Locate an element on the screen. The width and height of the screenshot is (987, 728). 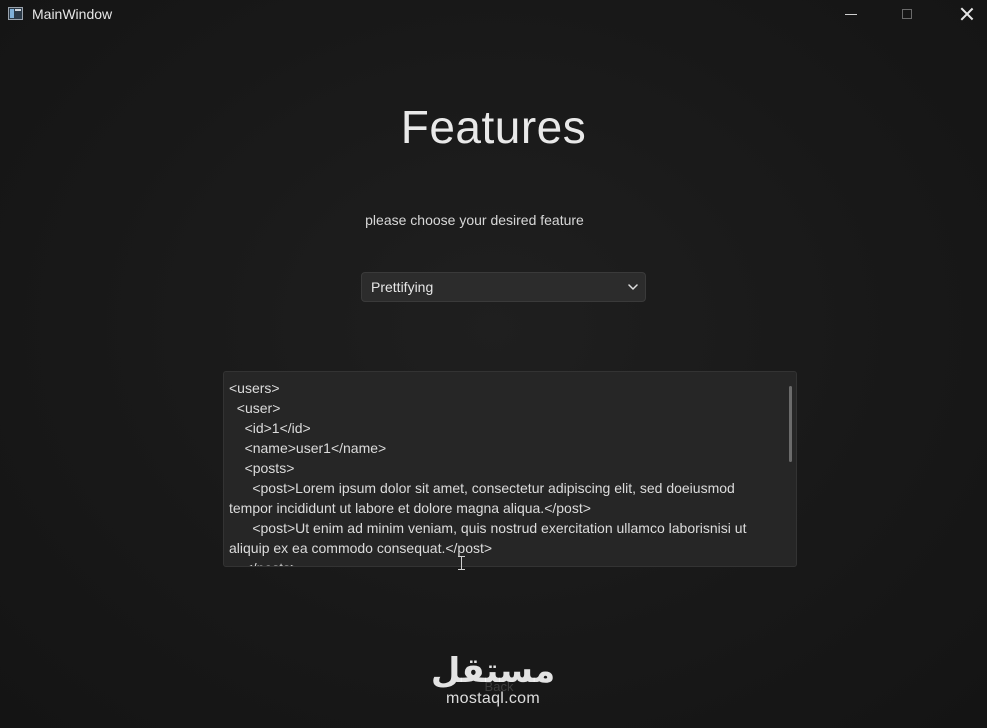
maximize-icon is located at coordinates (907, 14).